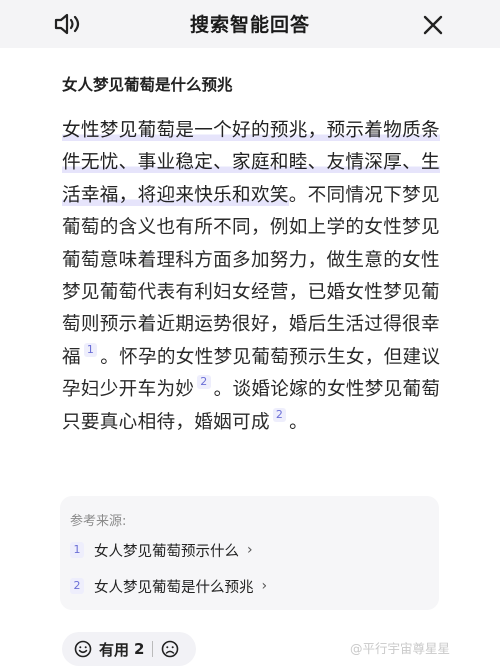  Describe the element at coordinates (77, 550) in the screenshot. I see `source-number: 1` at that location.